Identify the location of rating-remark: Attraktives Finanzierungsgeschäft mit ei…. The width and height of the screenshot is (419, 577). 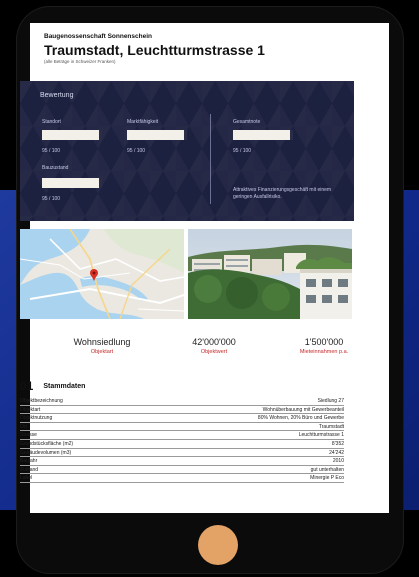
(282, 193).